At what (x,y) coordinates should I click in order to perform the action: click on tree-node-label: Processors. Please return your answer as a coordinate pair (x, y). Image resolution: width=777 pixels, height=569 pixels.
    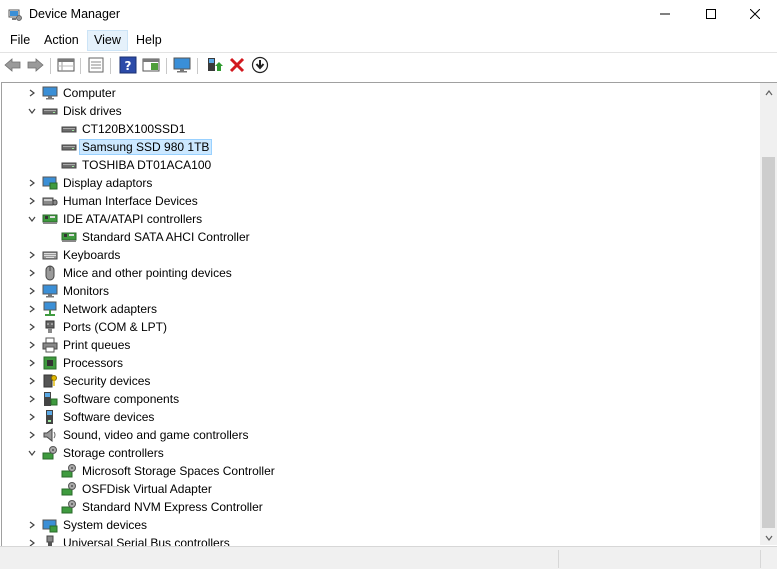
    Looking at the image, I should click on (93, 363).